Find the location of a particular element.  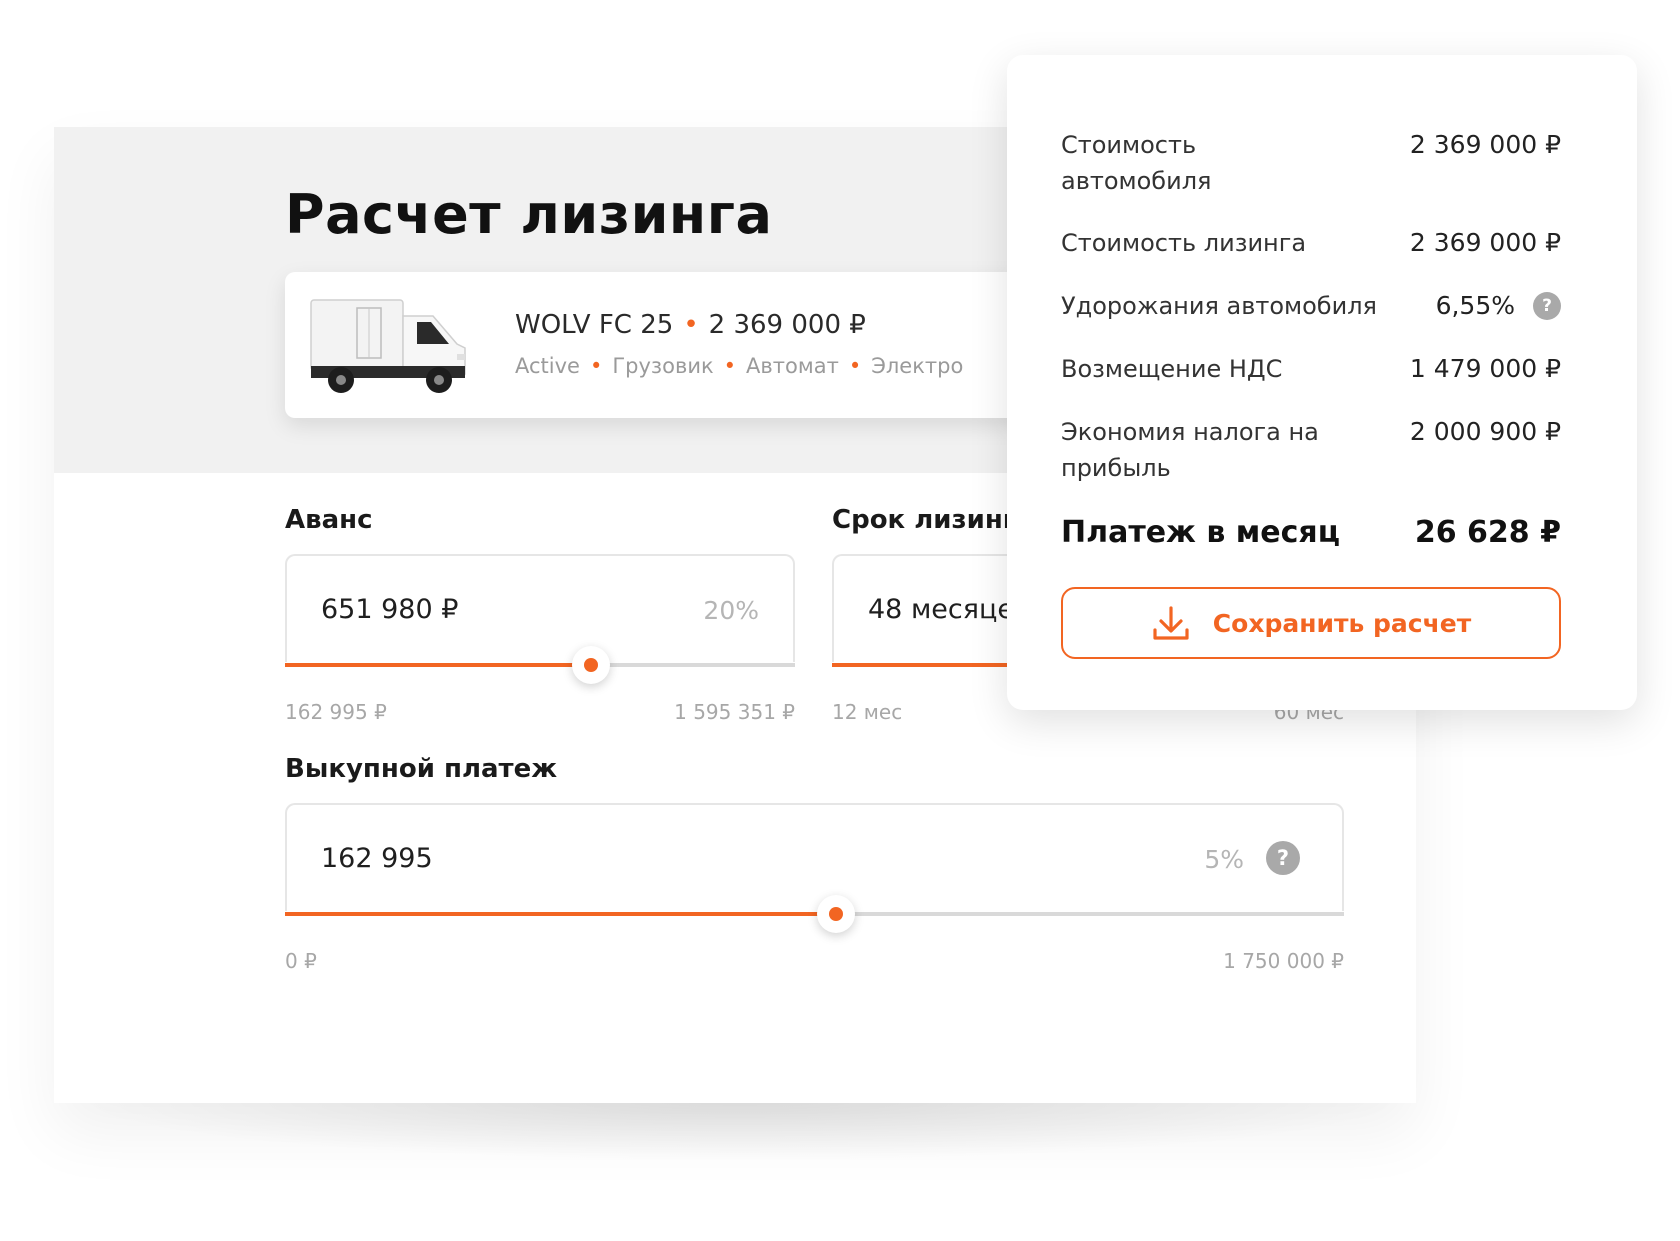

summary-label: Стоимость автомобиля is located at coordinates (1136, 163).